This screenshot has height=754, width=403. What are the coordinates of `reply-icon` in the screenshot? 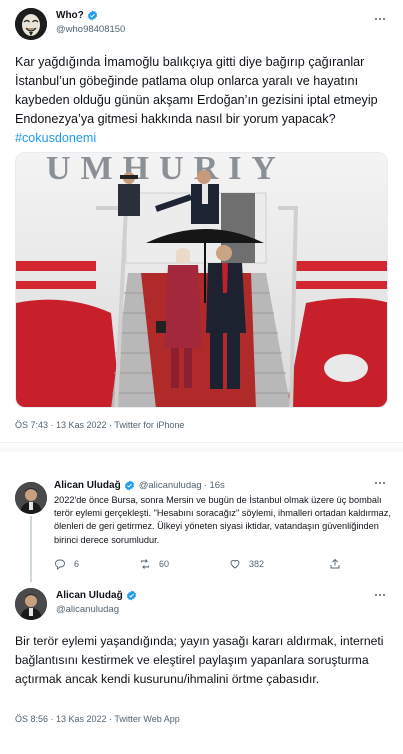 It's located at (60, 564).